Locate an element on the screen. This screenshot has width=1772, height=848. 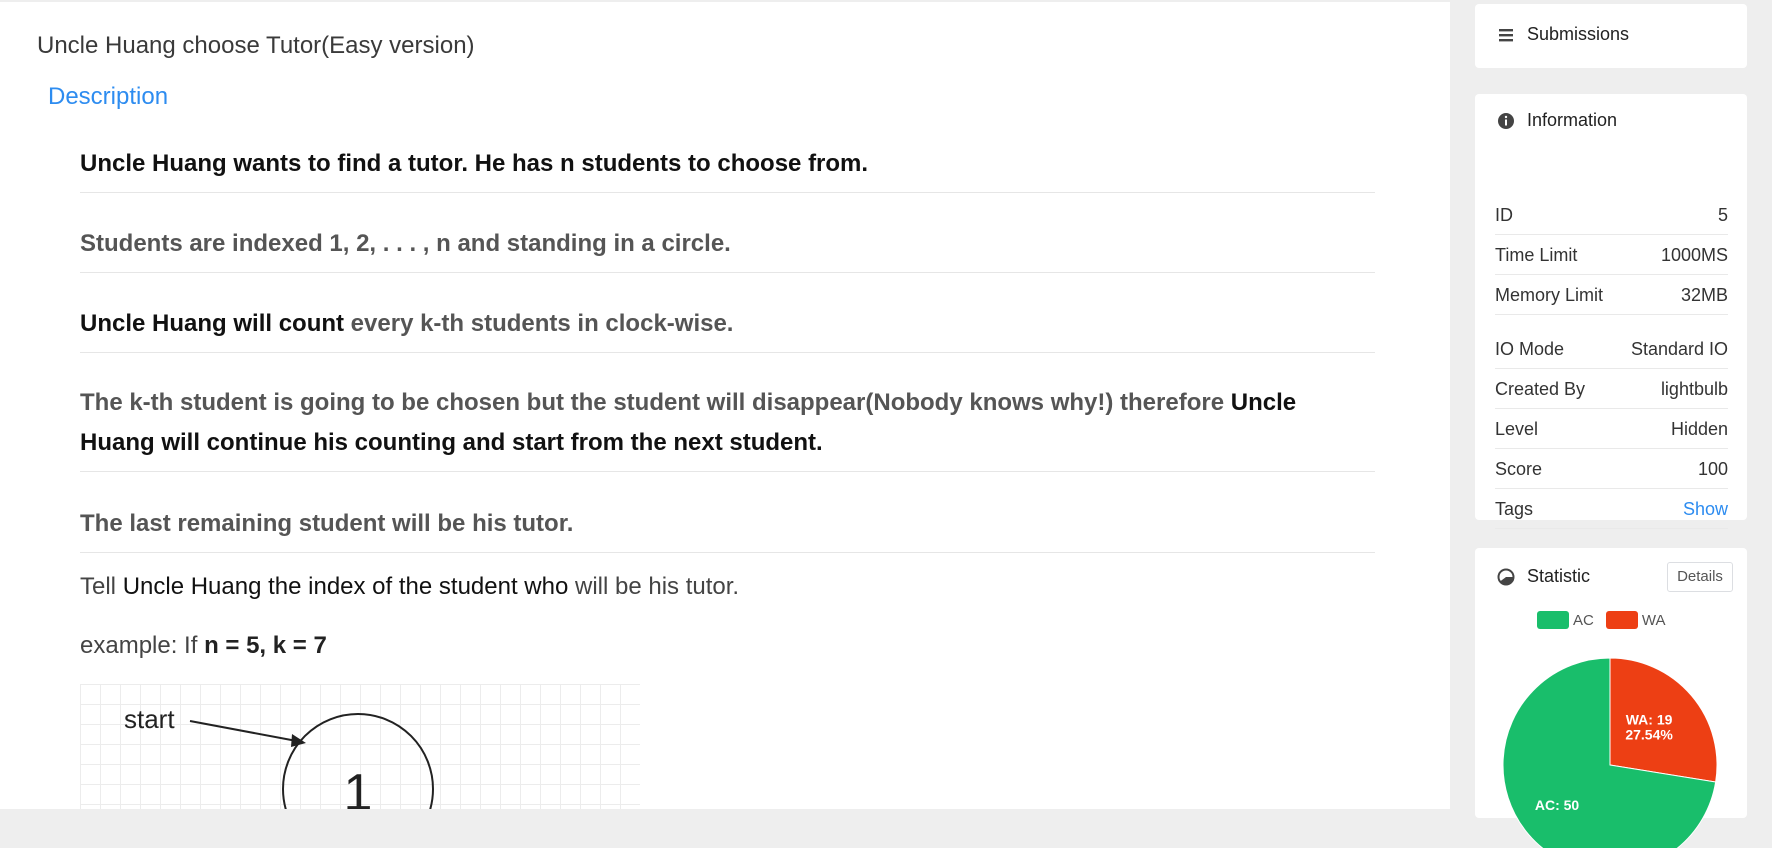
pie-chart-icon is located at coordinates (1506, 577).